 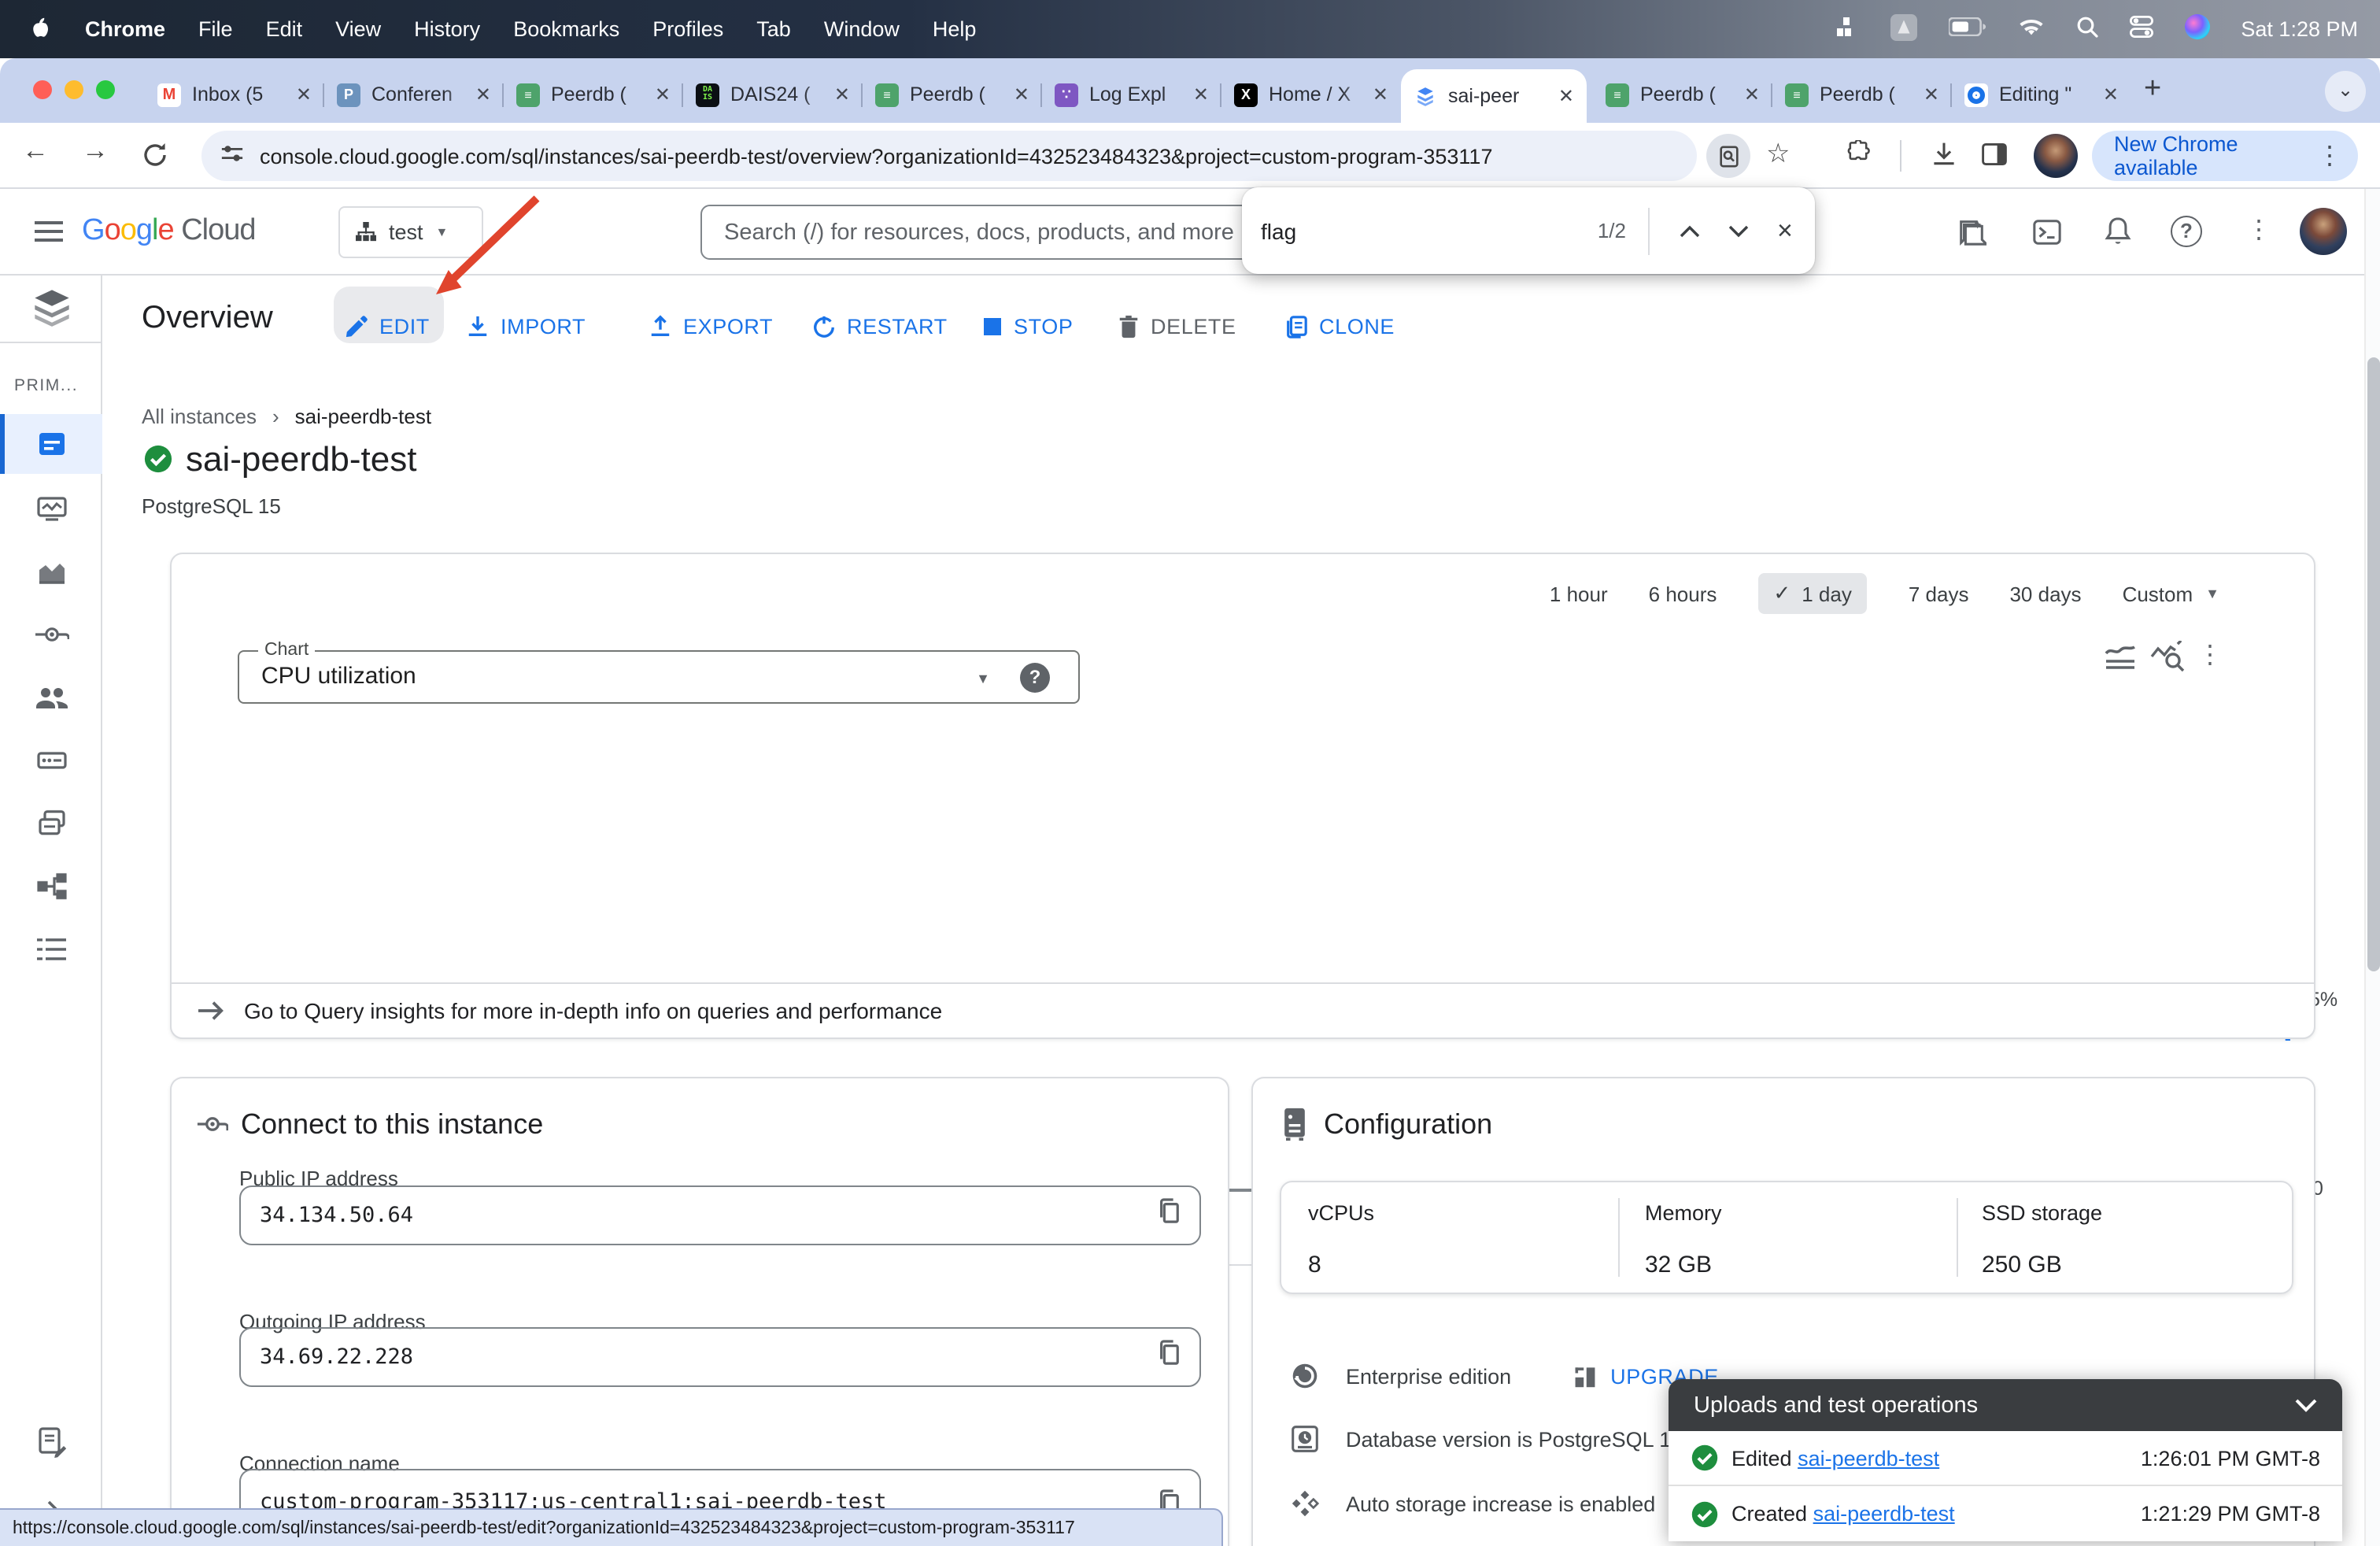 What do you see at coordinates (232, 156) in the screenshot?
I see `site-settings-icon` at bounding box center [232, 156].